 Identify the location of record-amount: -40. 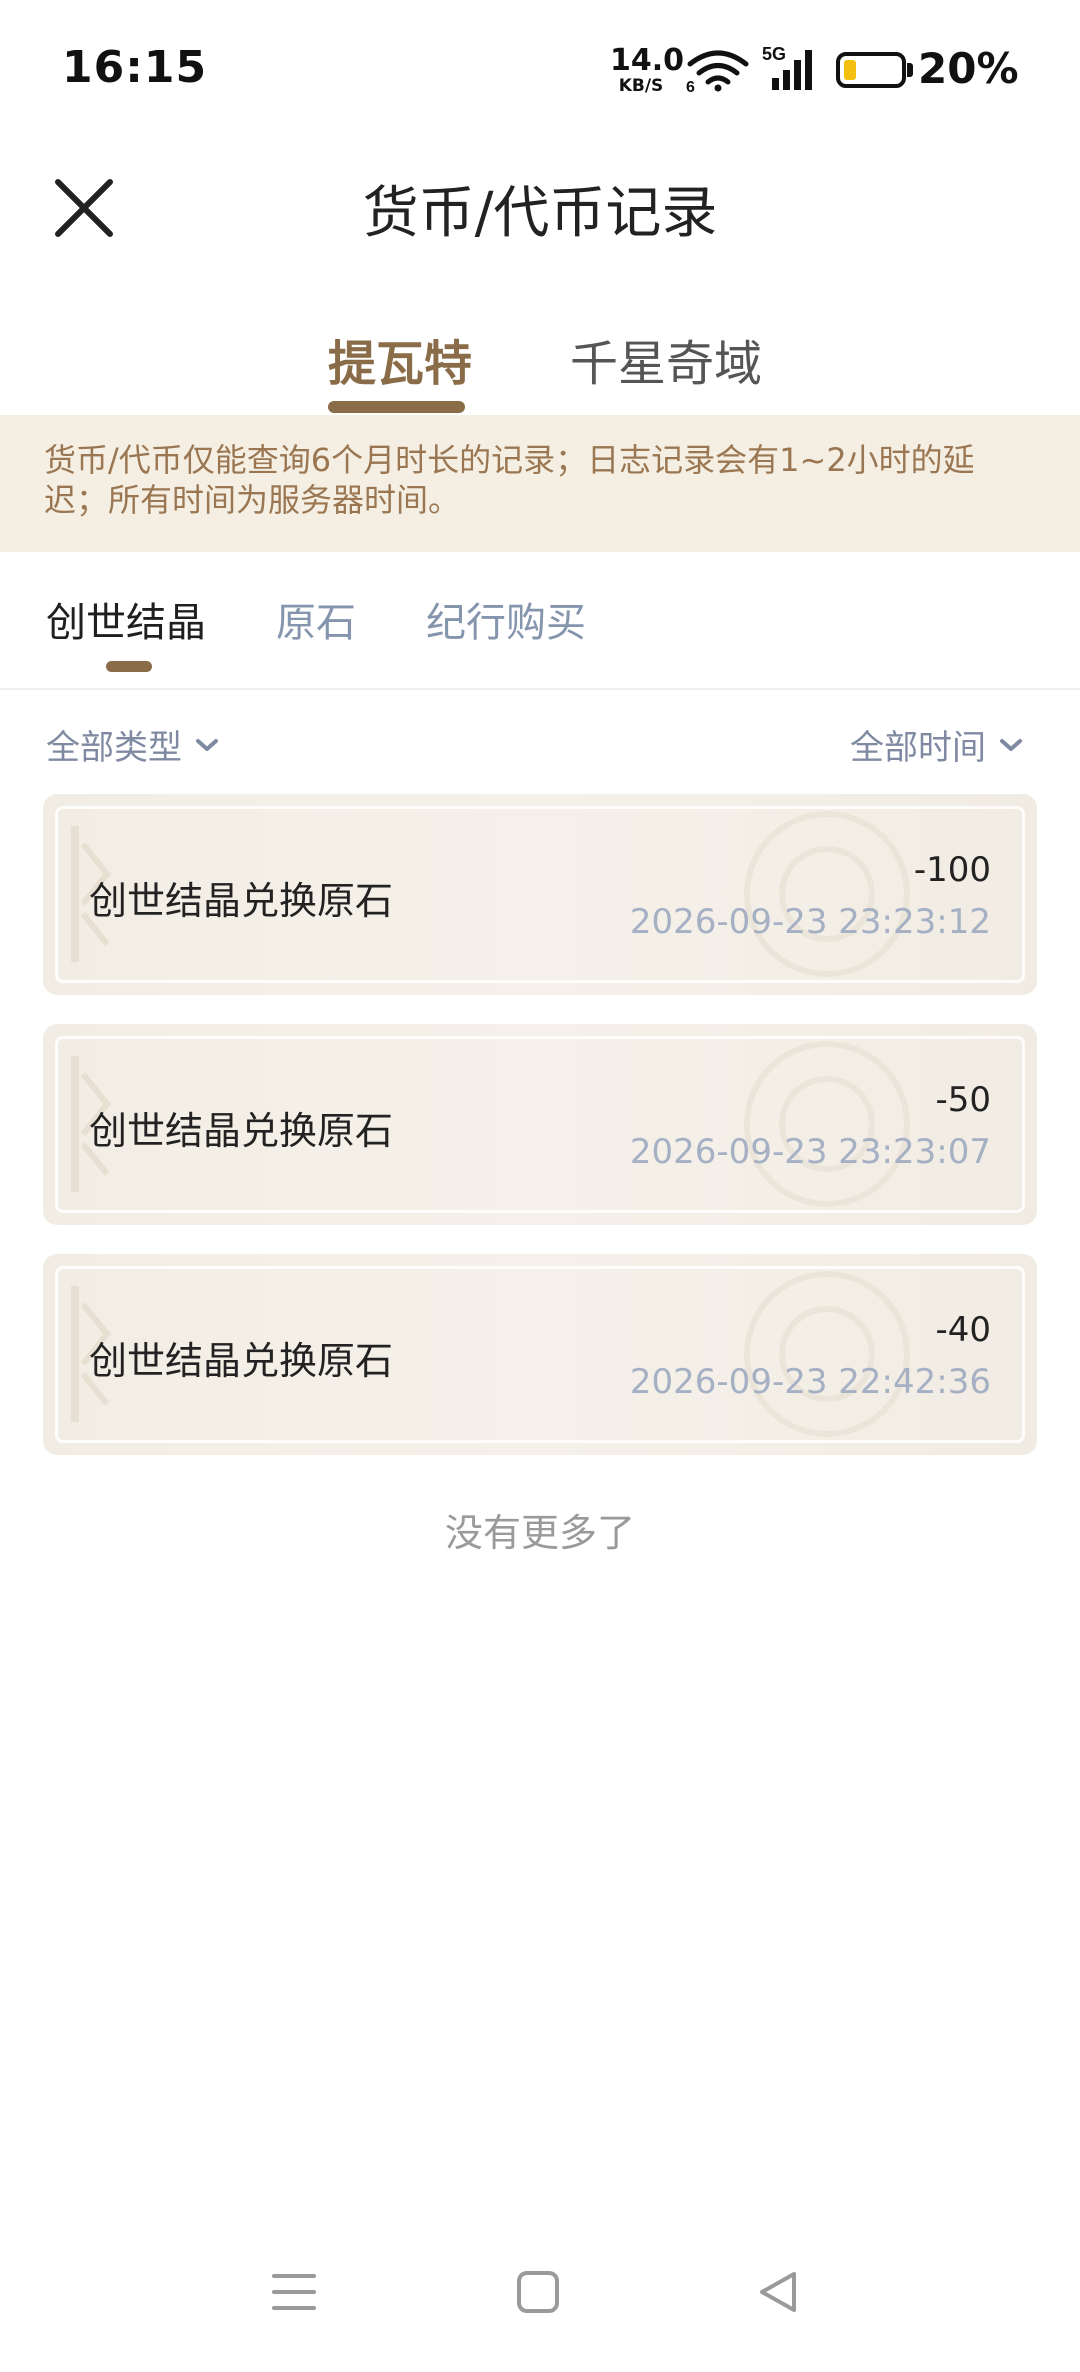
(963, 1330).